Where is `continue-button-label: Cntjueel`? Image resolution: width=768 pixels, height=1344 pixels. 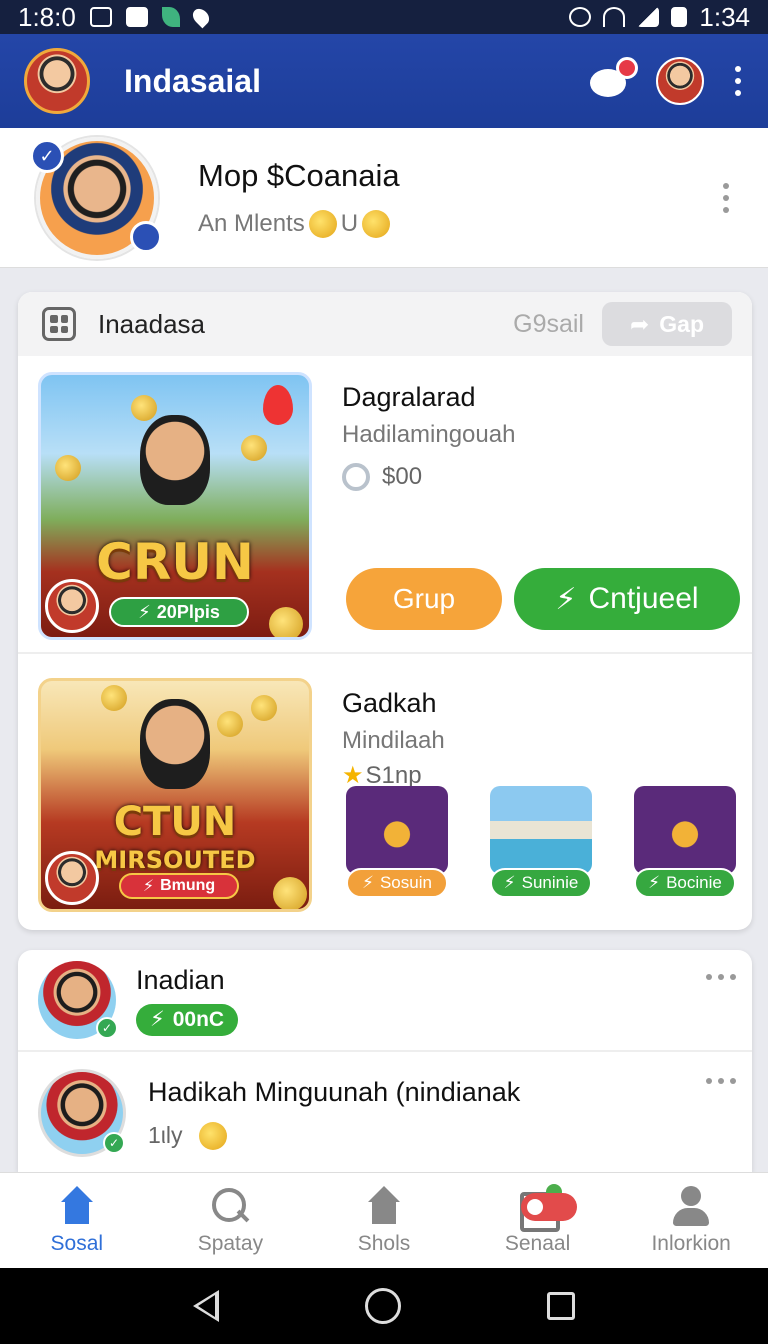 continue-button-label: Cntjueel is located at coordinates (643, 598).